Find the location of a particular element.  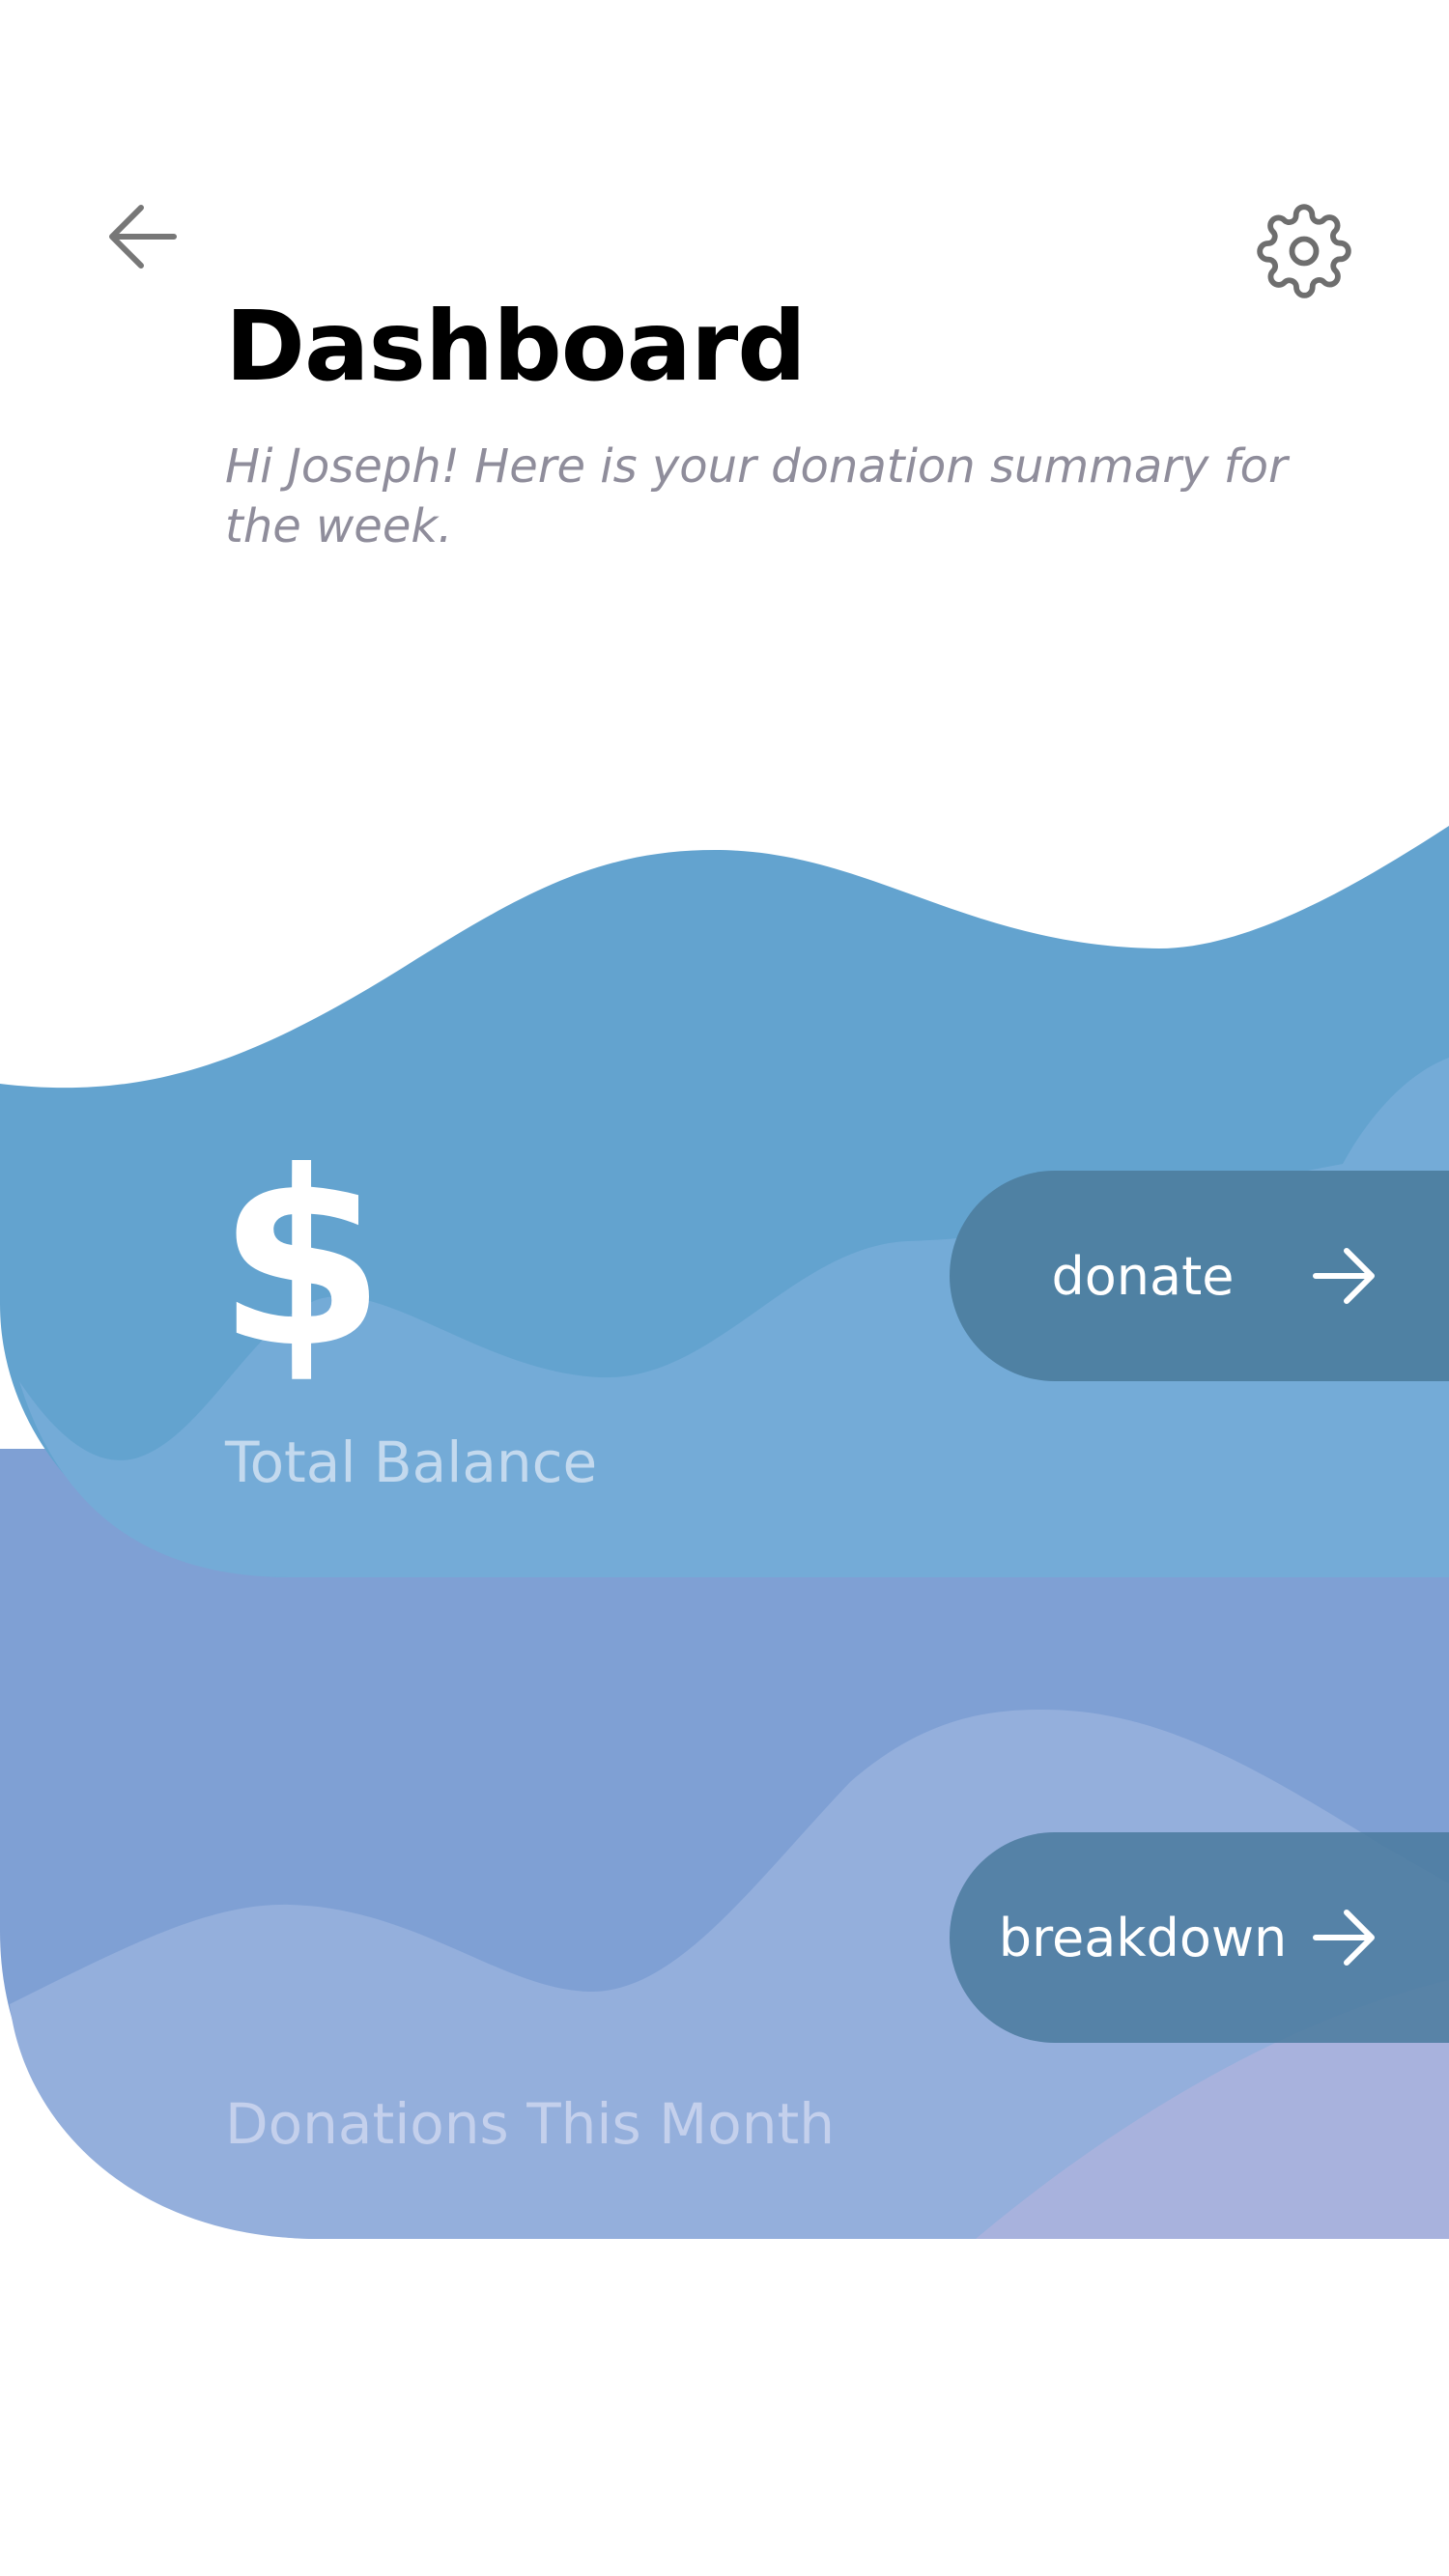

total-balance-label: Total Balance is located at coordinates (411, 1462).